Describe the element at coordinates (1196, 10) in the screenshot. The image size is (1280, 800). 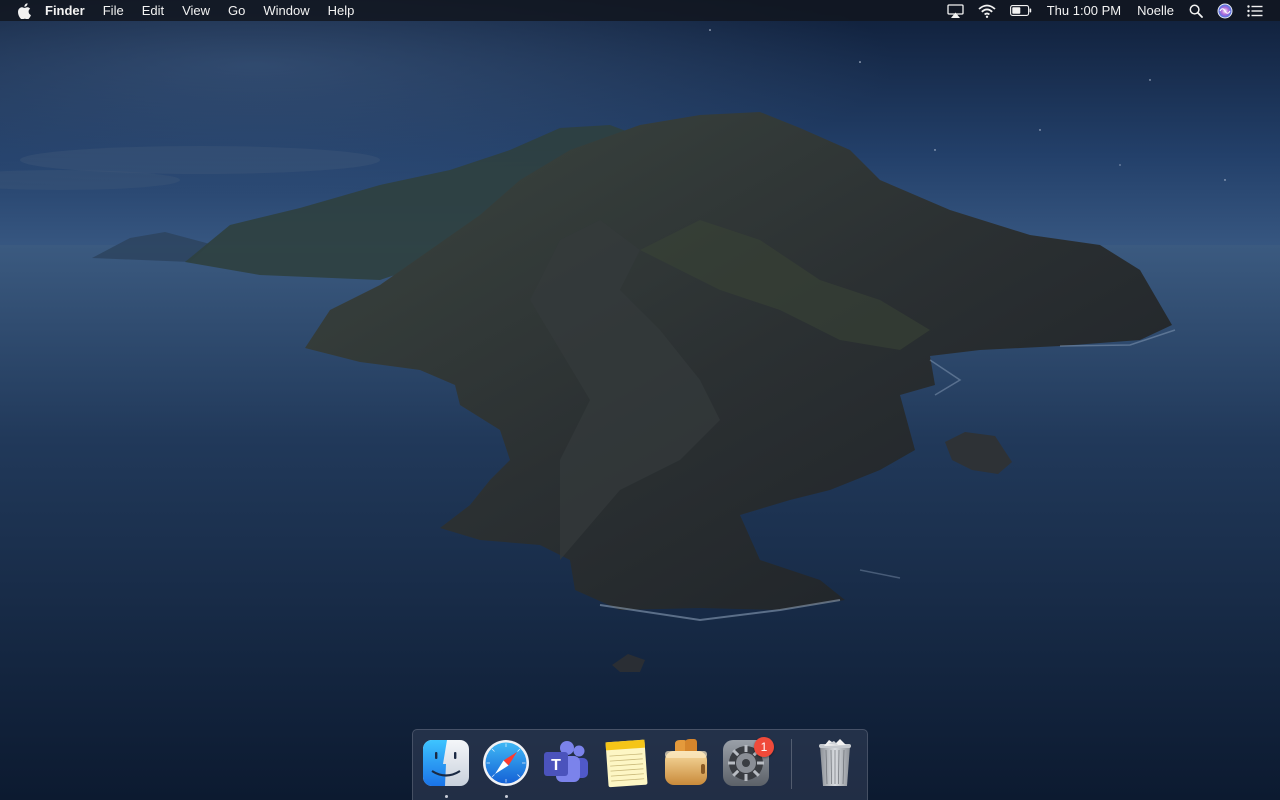
I see `spotlight-search-icon` at that location.